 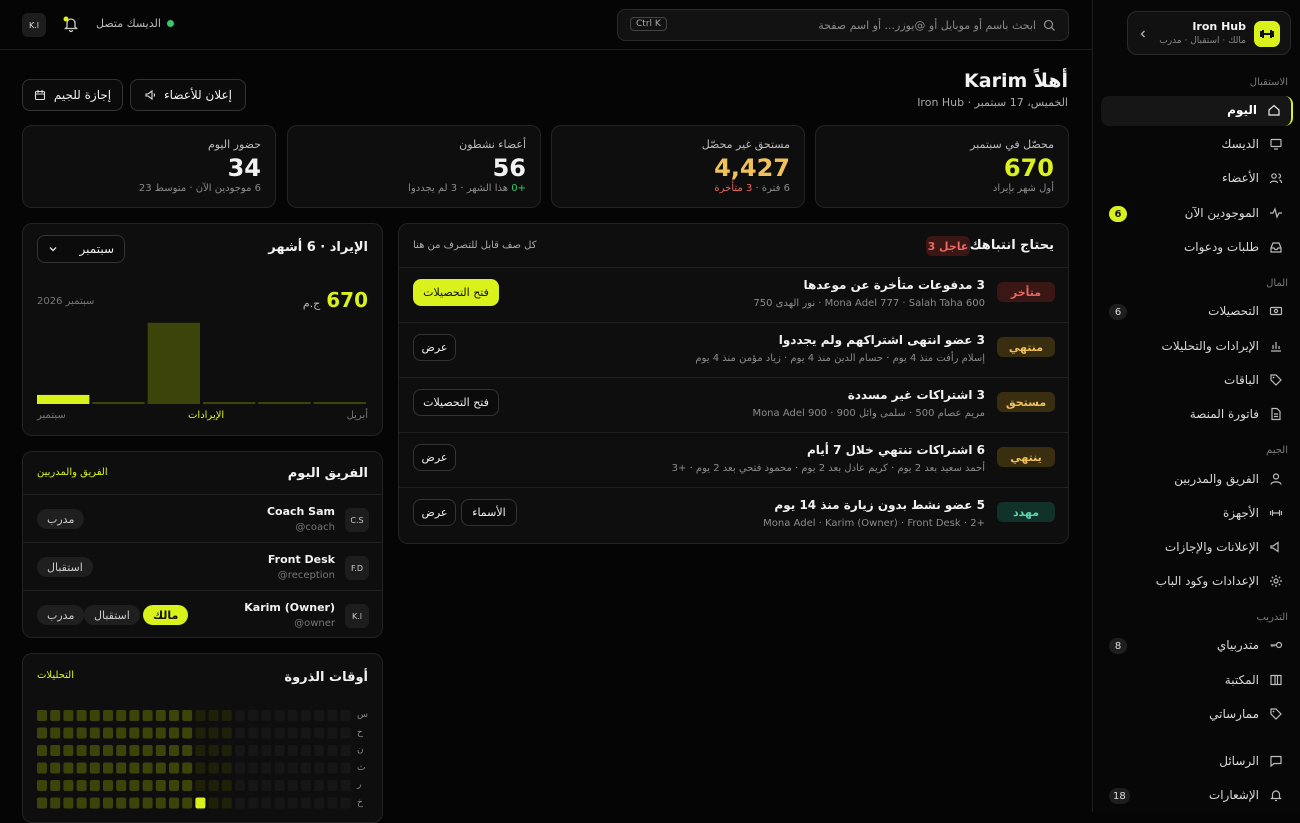 I want to click on member-handle: @reception, so click(x=306, y=575).